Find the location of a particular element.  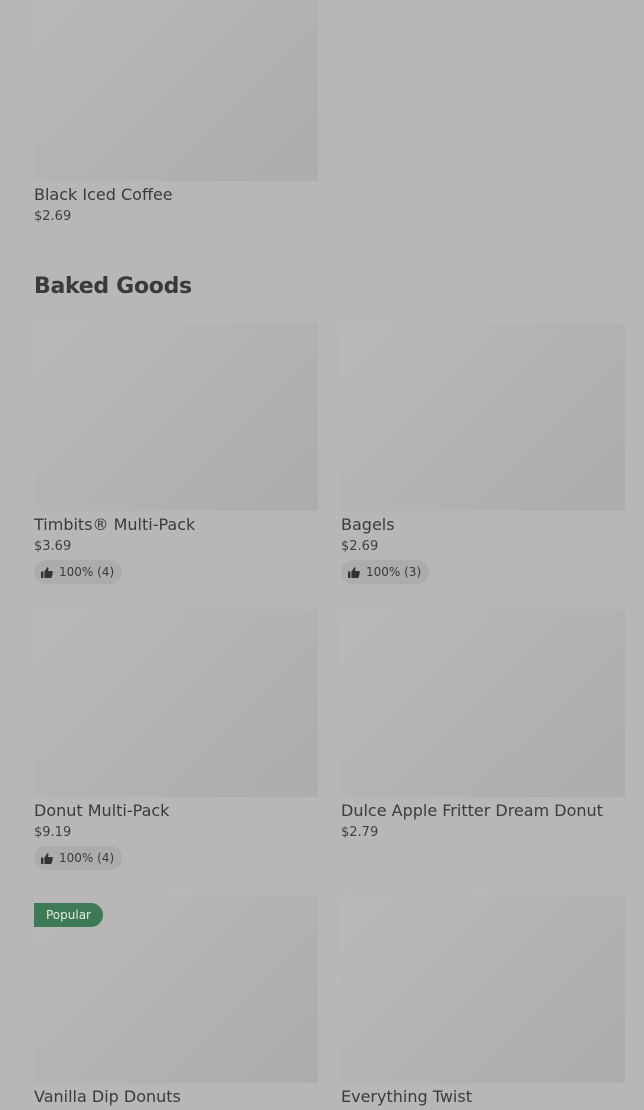

item-title: Bagels is located at coordinates (368, 524).